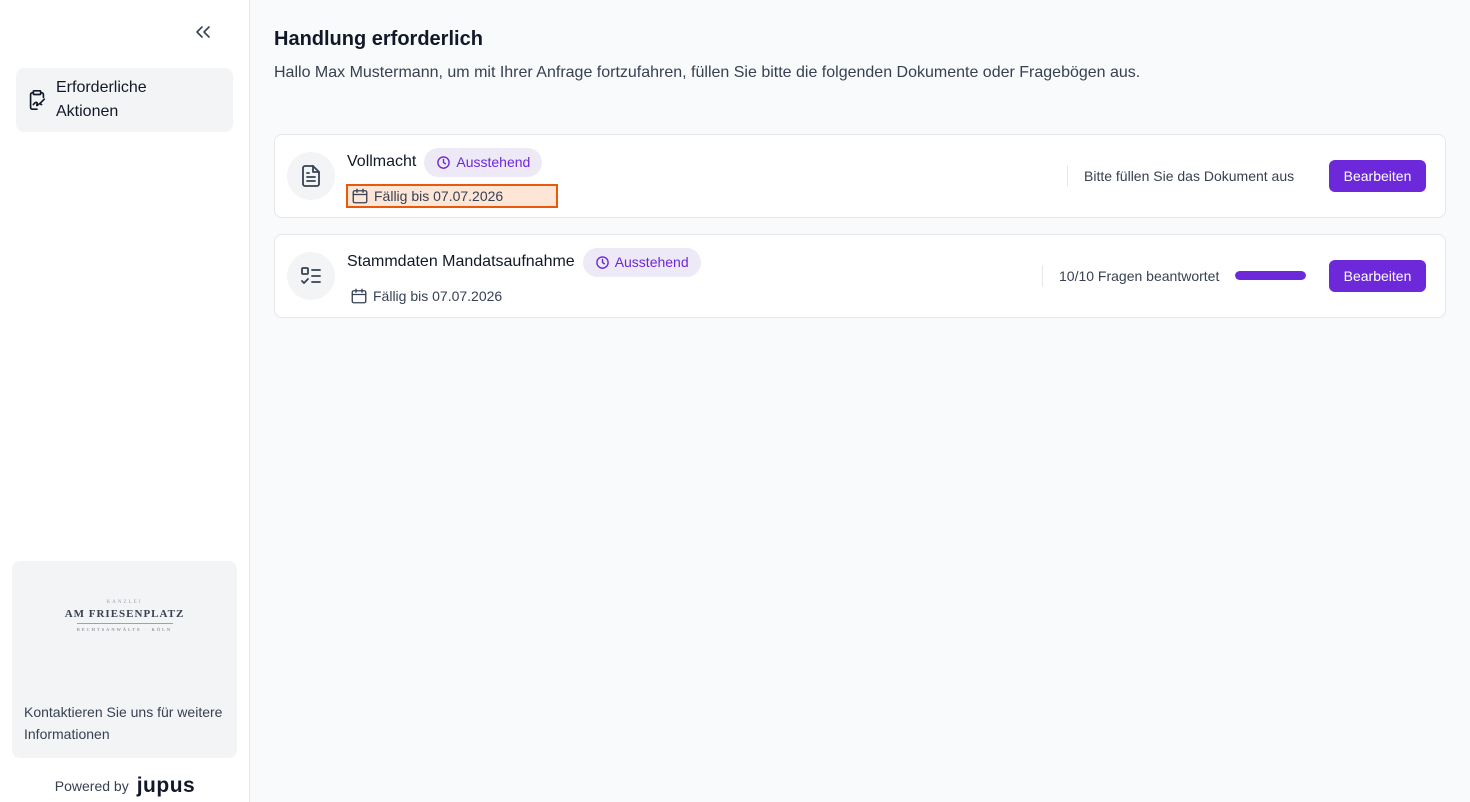 This screenshot has height=802, width=1470. Describe the element at coordinates (461, 261) in the screenshot. I see `task-title: Stammdaten Mandatsaufnahme` at that location.